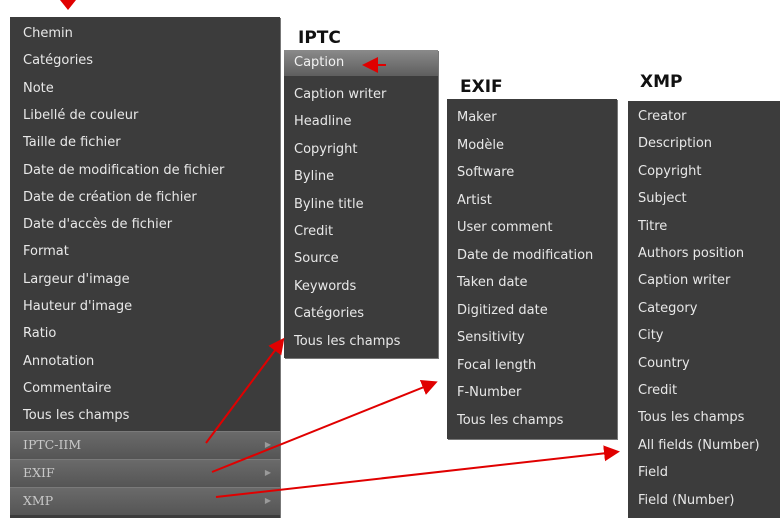 The width and height of the screenshot is (780, 518). Describe the element at coordinates (704, 171) in the screenshot. I see `xmp-item-copyright: Copyright` at that location.